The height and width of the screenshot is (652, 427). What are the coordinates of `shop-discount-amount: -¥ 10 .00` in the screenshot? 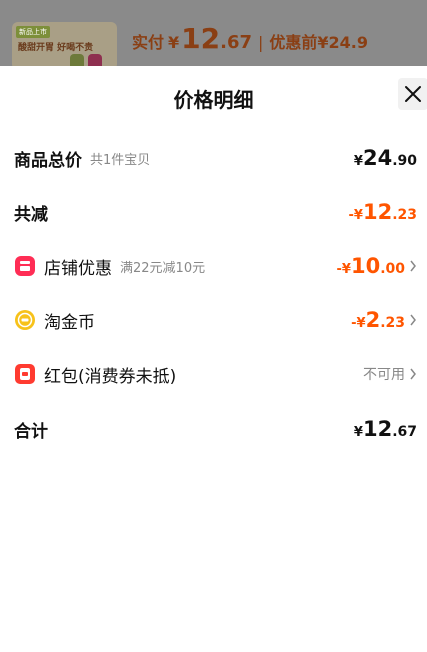 It's located at (371, 266).